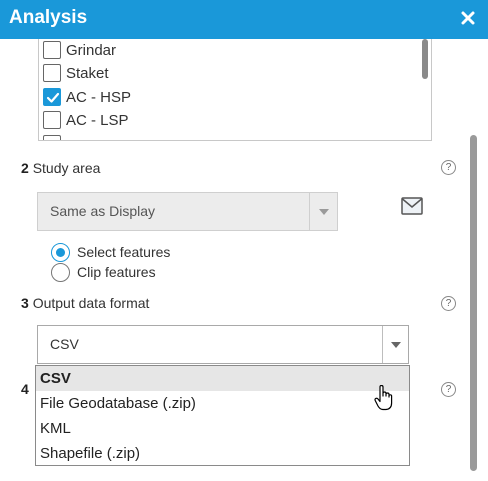 The image size is (488, 481). I want to click on close-icon, so click(468, 18).